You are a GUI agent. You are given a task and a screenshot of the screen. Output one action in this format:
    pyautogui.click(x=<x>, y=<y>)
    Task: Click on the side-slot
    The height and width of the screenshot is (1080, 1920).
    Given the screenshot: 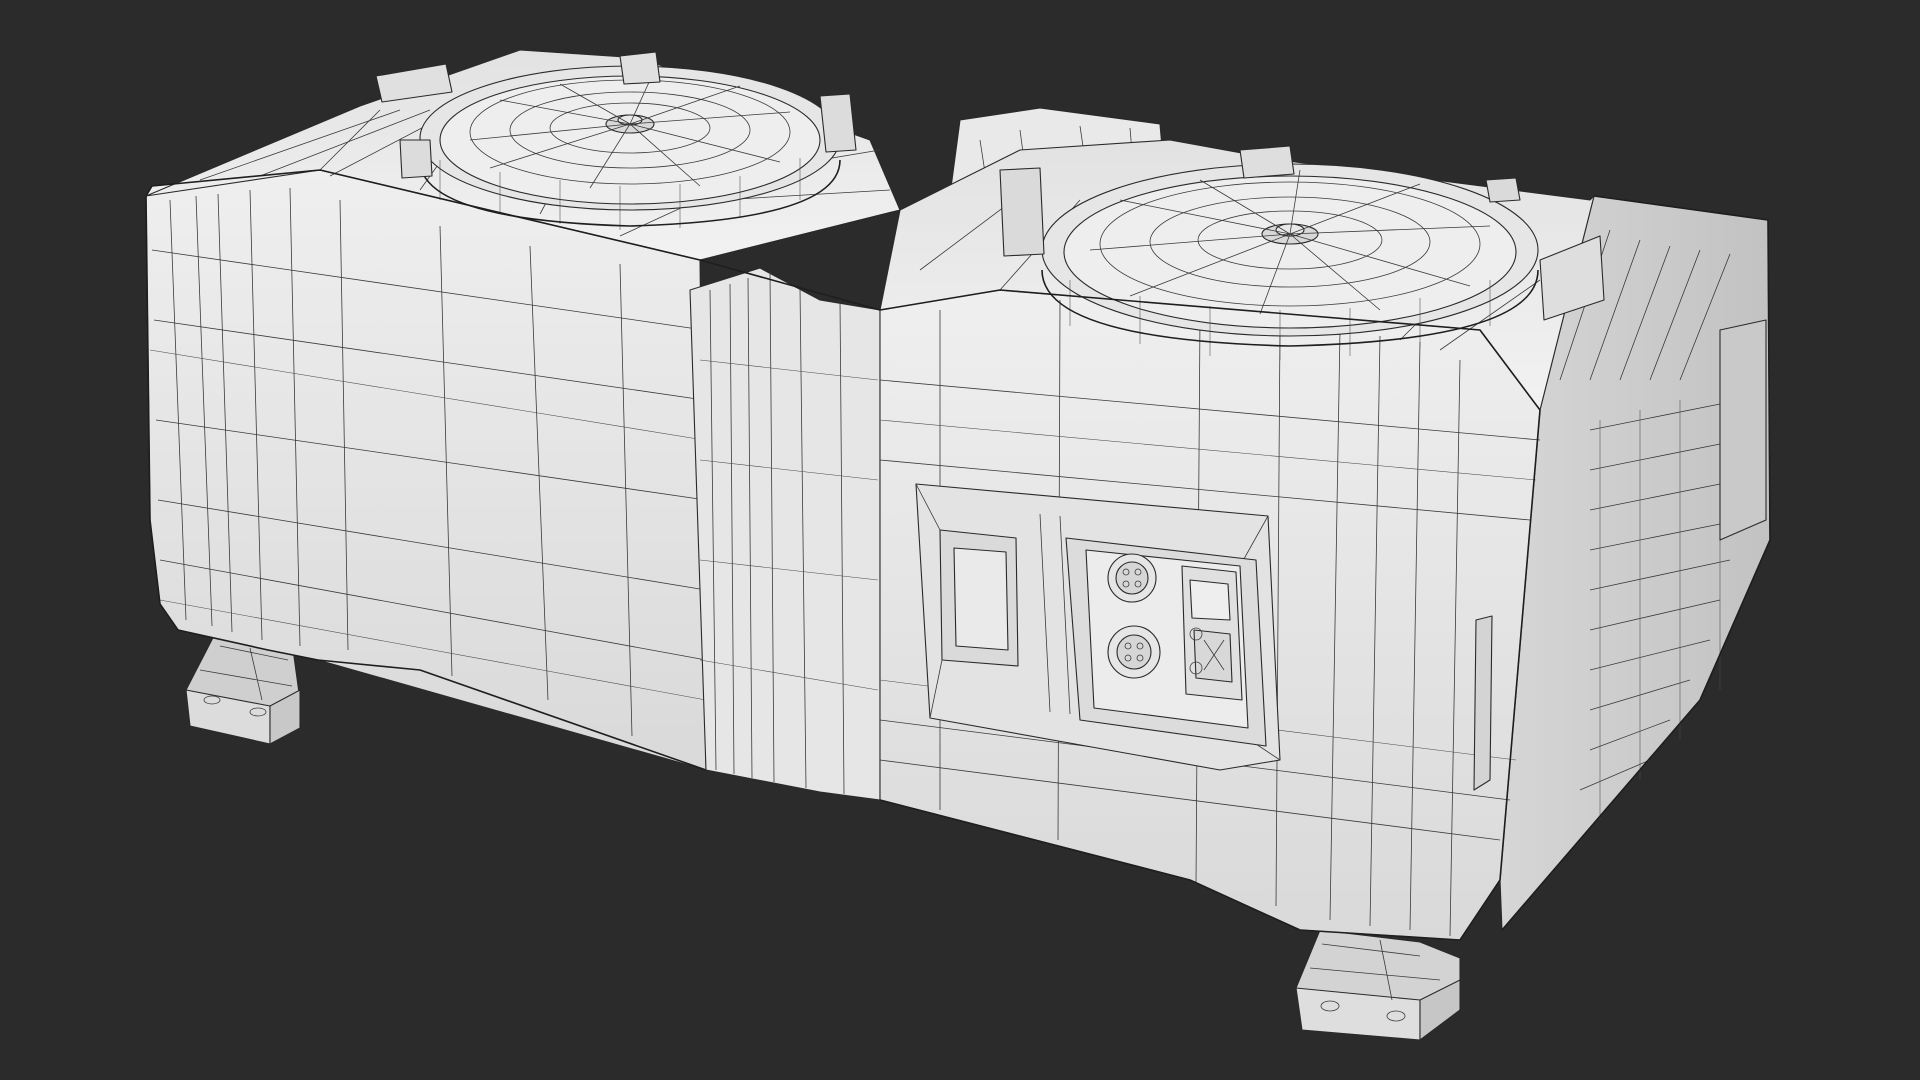 What is the action you would take?
    pyautogui.click(x=1483, y=703)
    